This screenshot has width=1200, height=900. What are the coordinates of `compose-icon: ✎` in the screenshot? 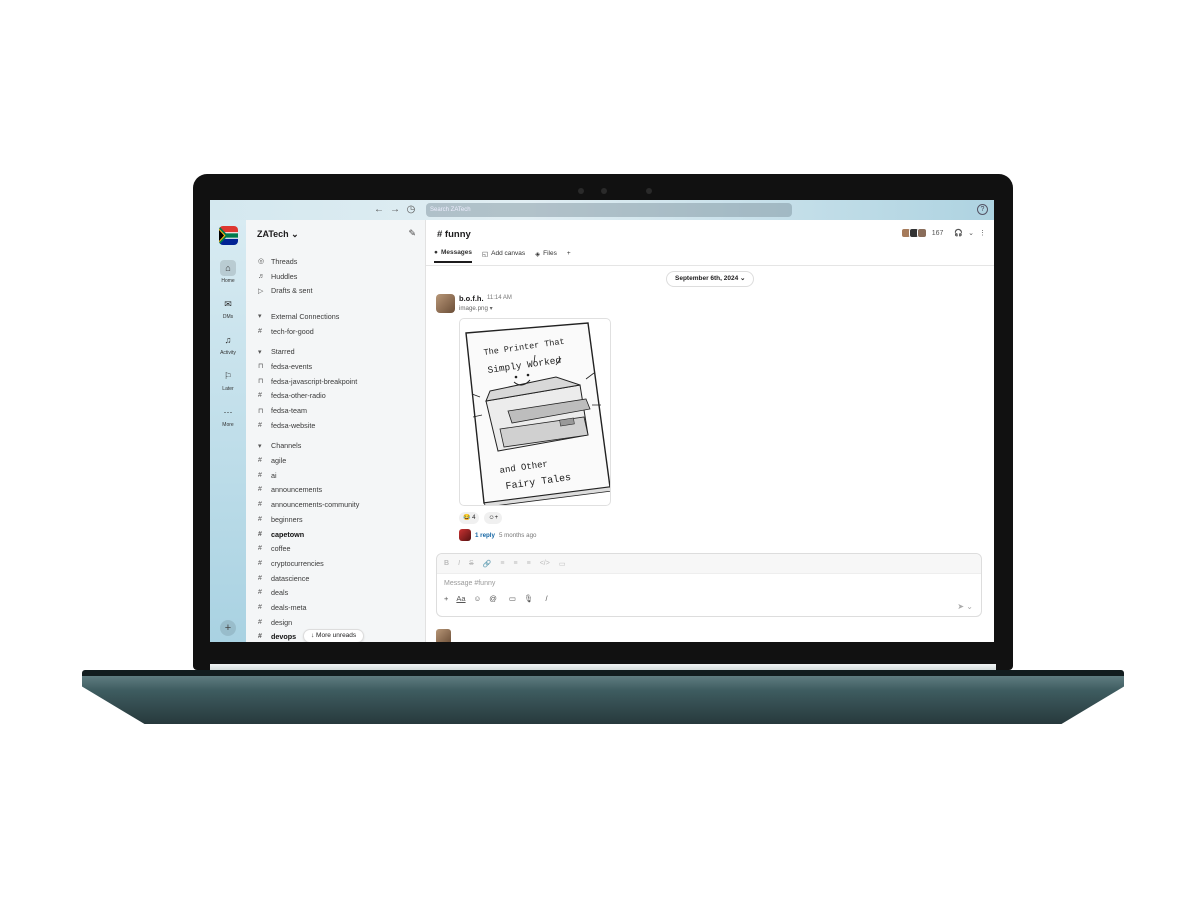 It's located at (412, 233).